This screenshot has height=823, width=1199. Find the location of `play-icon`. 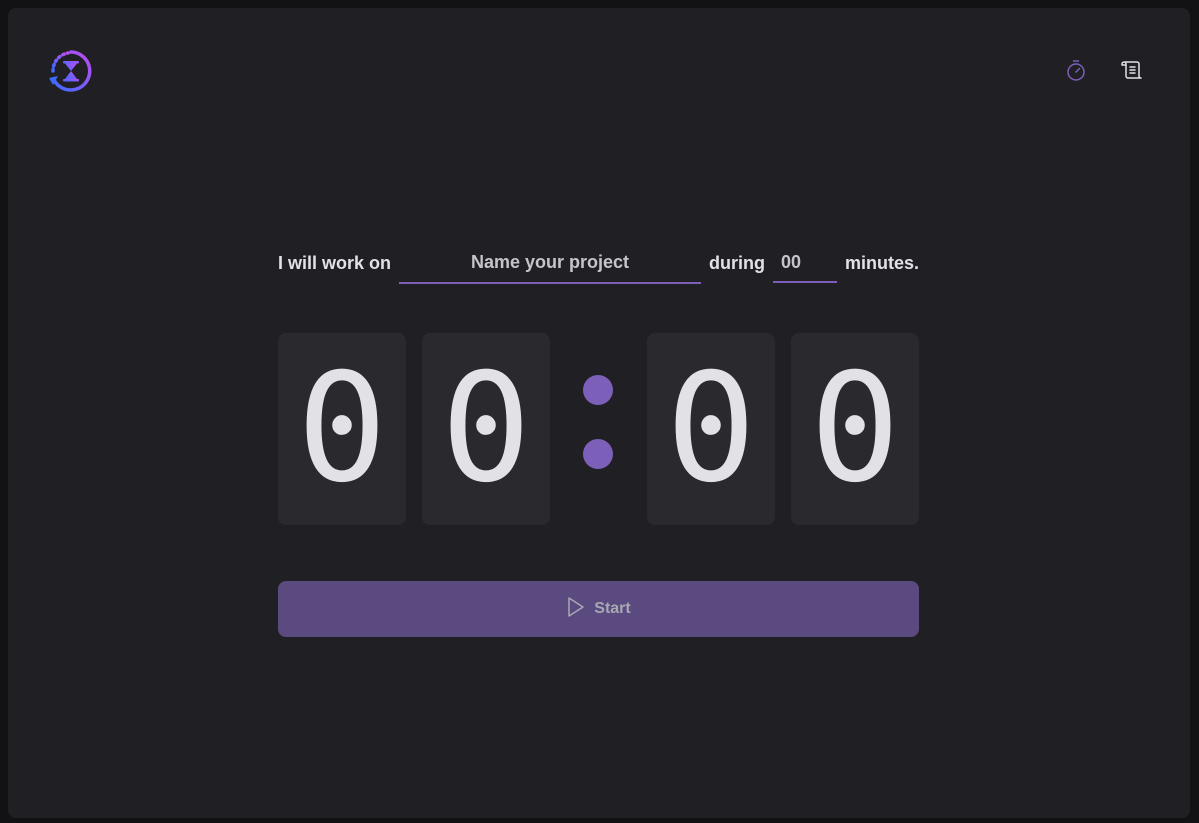

play-icon is located at coordinates (576, 609).